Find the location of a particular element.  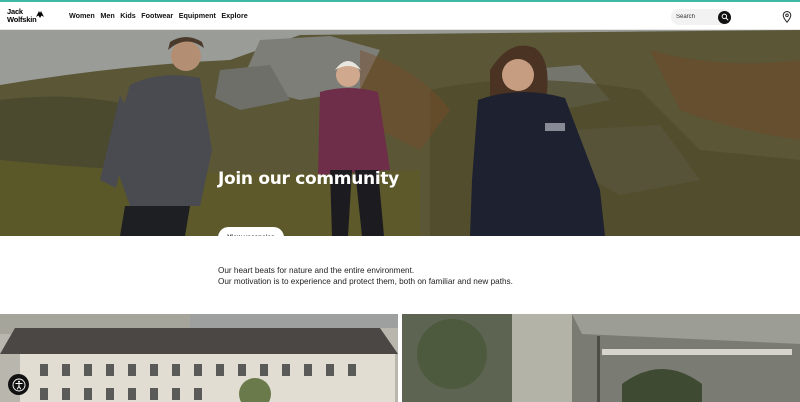

search-button is located at coordinates (724, 17).